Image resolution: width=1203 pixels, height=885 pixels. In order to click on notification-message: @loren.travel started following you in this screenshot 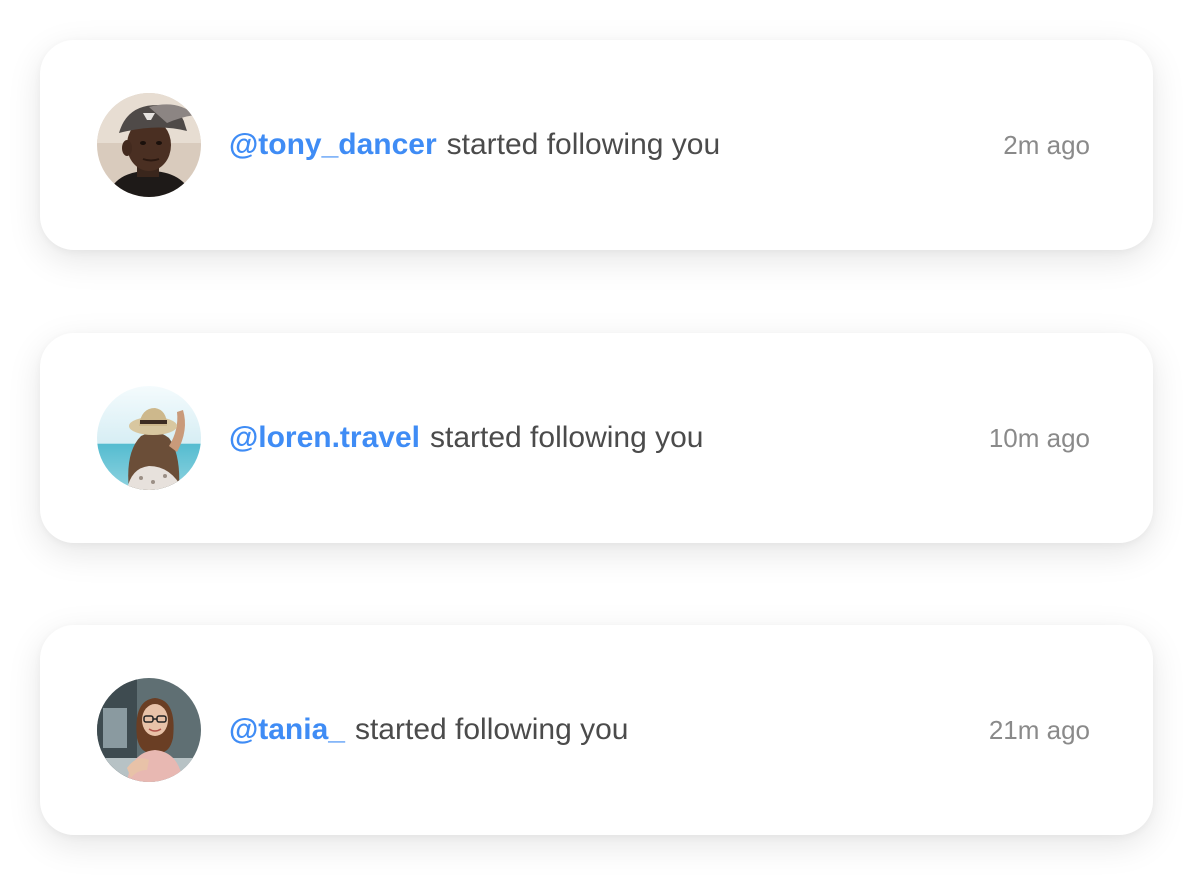, I will do `click(466, 438)`.